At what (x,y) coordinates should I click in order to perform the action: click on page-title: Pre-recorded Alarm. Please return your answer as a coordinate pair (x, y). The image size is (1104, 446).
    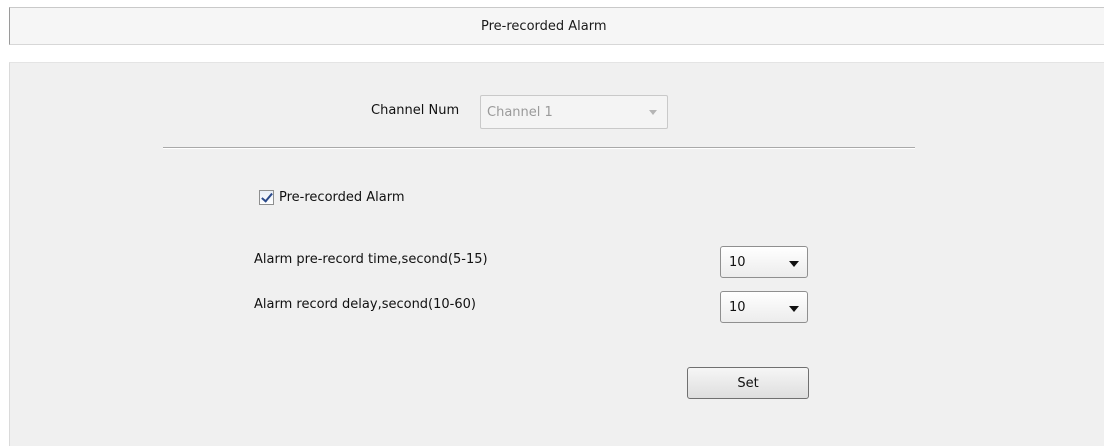
    Looking at the image, I should click on (544, 26).